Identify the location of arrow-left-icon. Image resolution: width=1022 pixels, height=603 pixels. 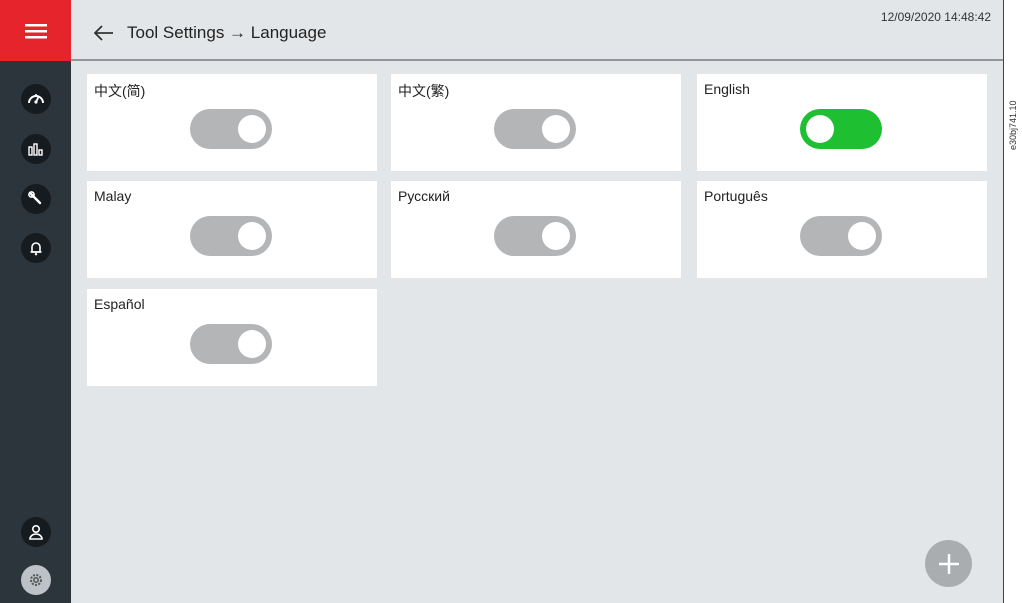
(103, 33).